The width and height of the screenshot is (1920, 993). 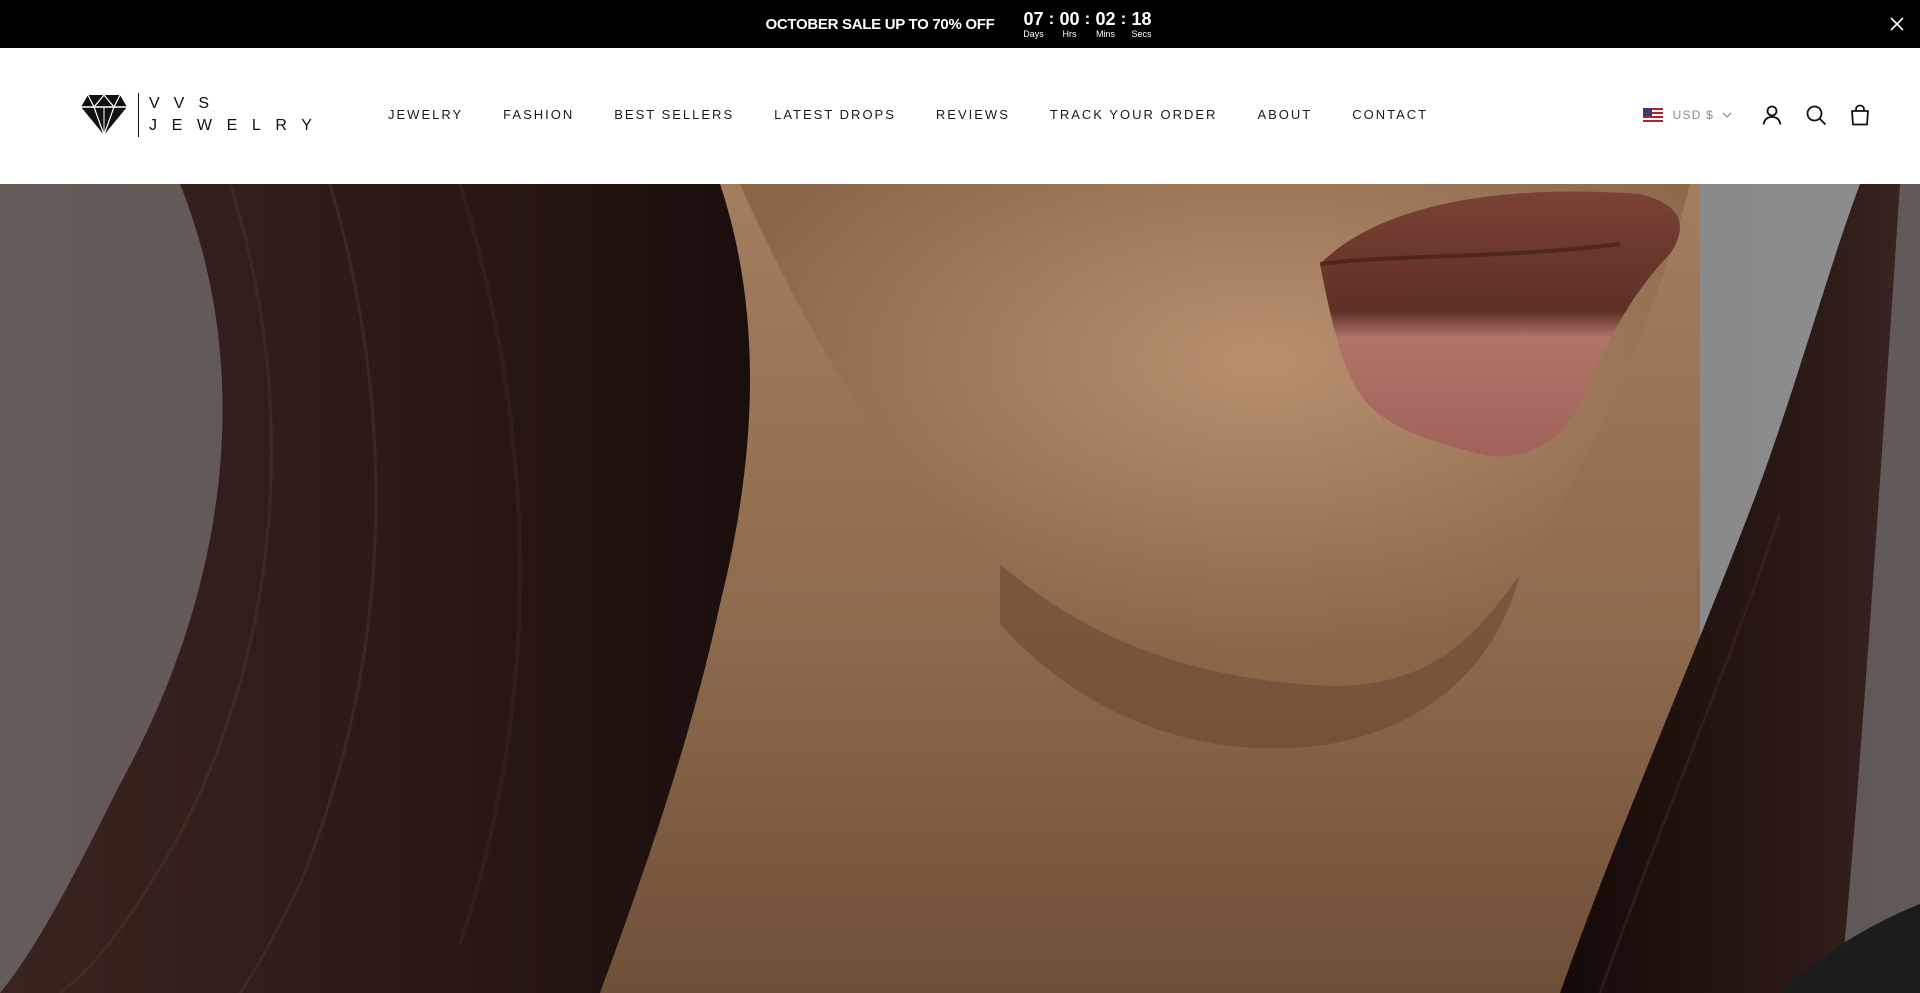 I want to click on currency-label: USD $, so click(x=1693, y=115).